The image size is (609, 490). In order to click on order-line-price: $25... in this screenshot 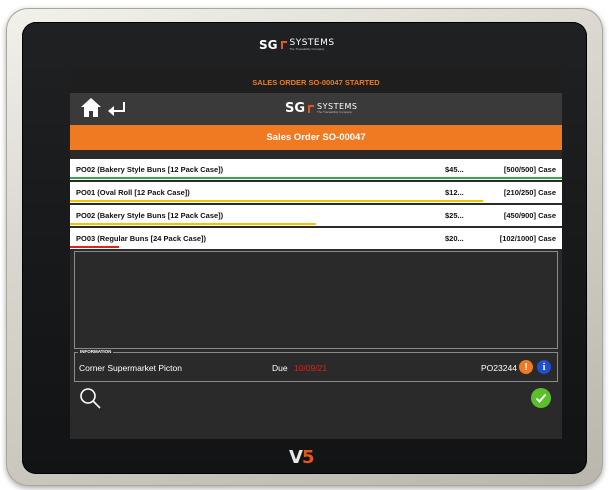, I will do `click(454, 215)`.